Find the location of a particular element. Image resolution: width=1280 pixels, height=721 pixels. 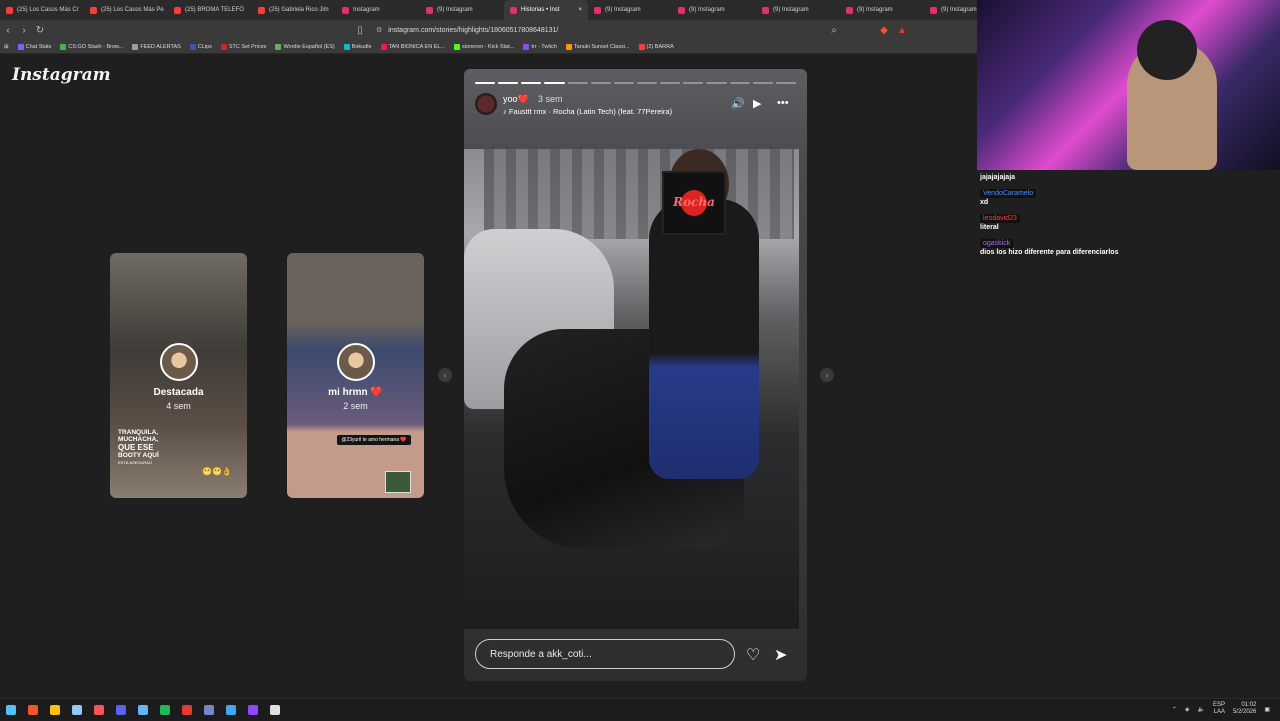

instagram-logo: Instagram is located at coordinates (61, 75).